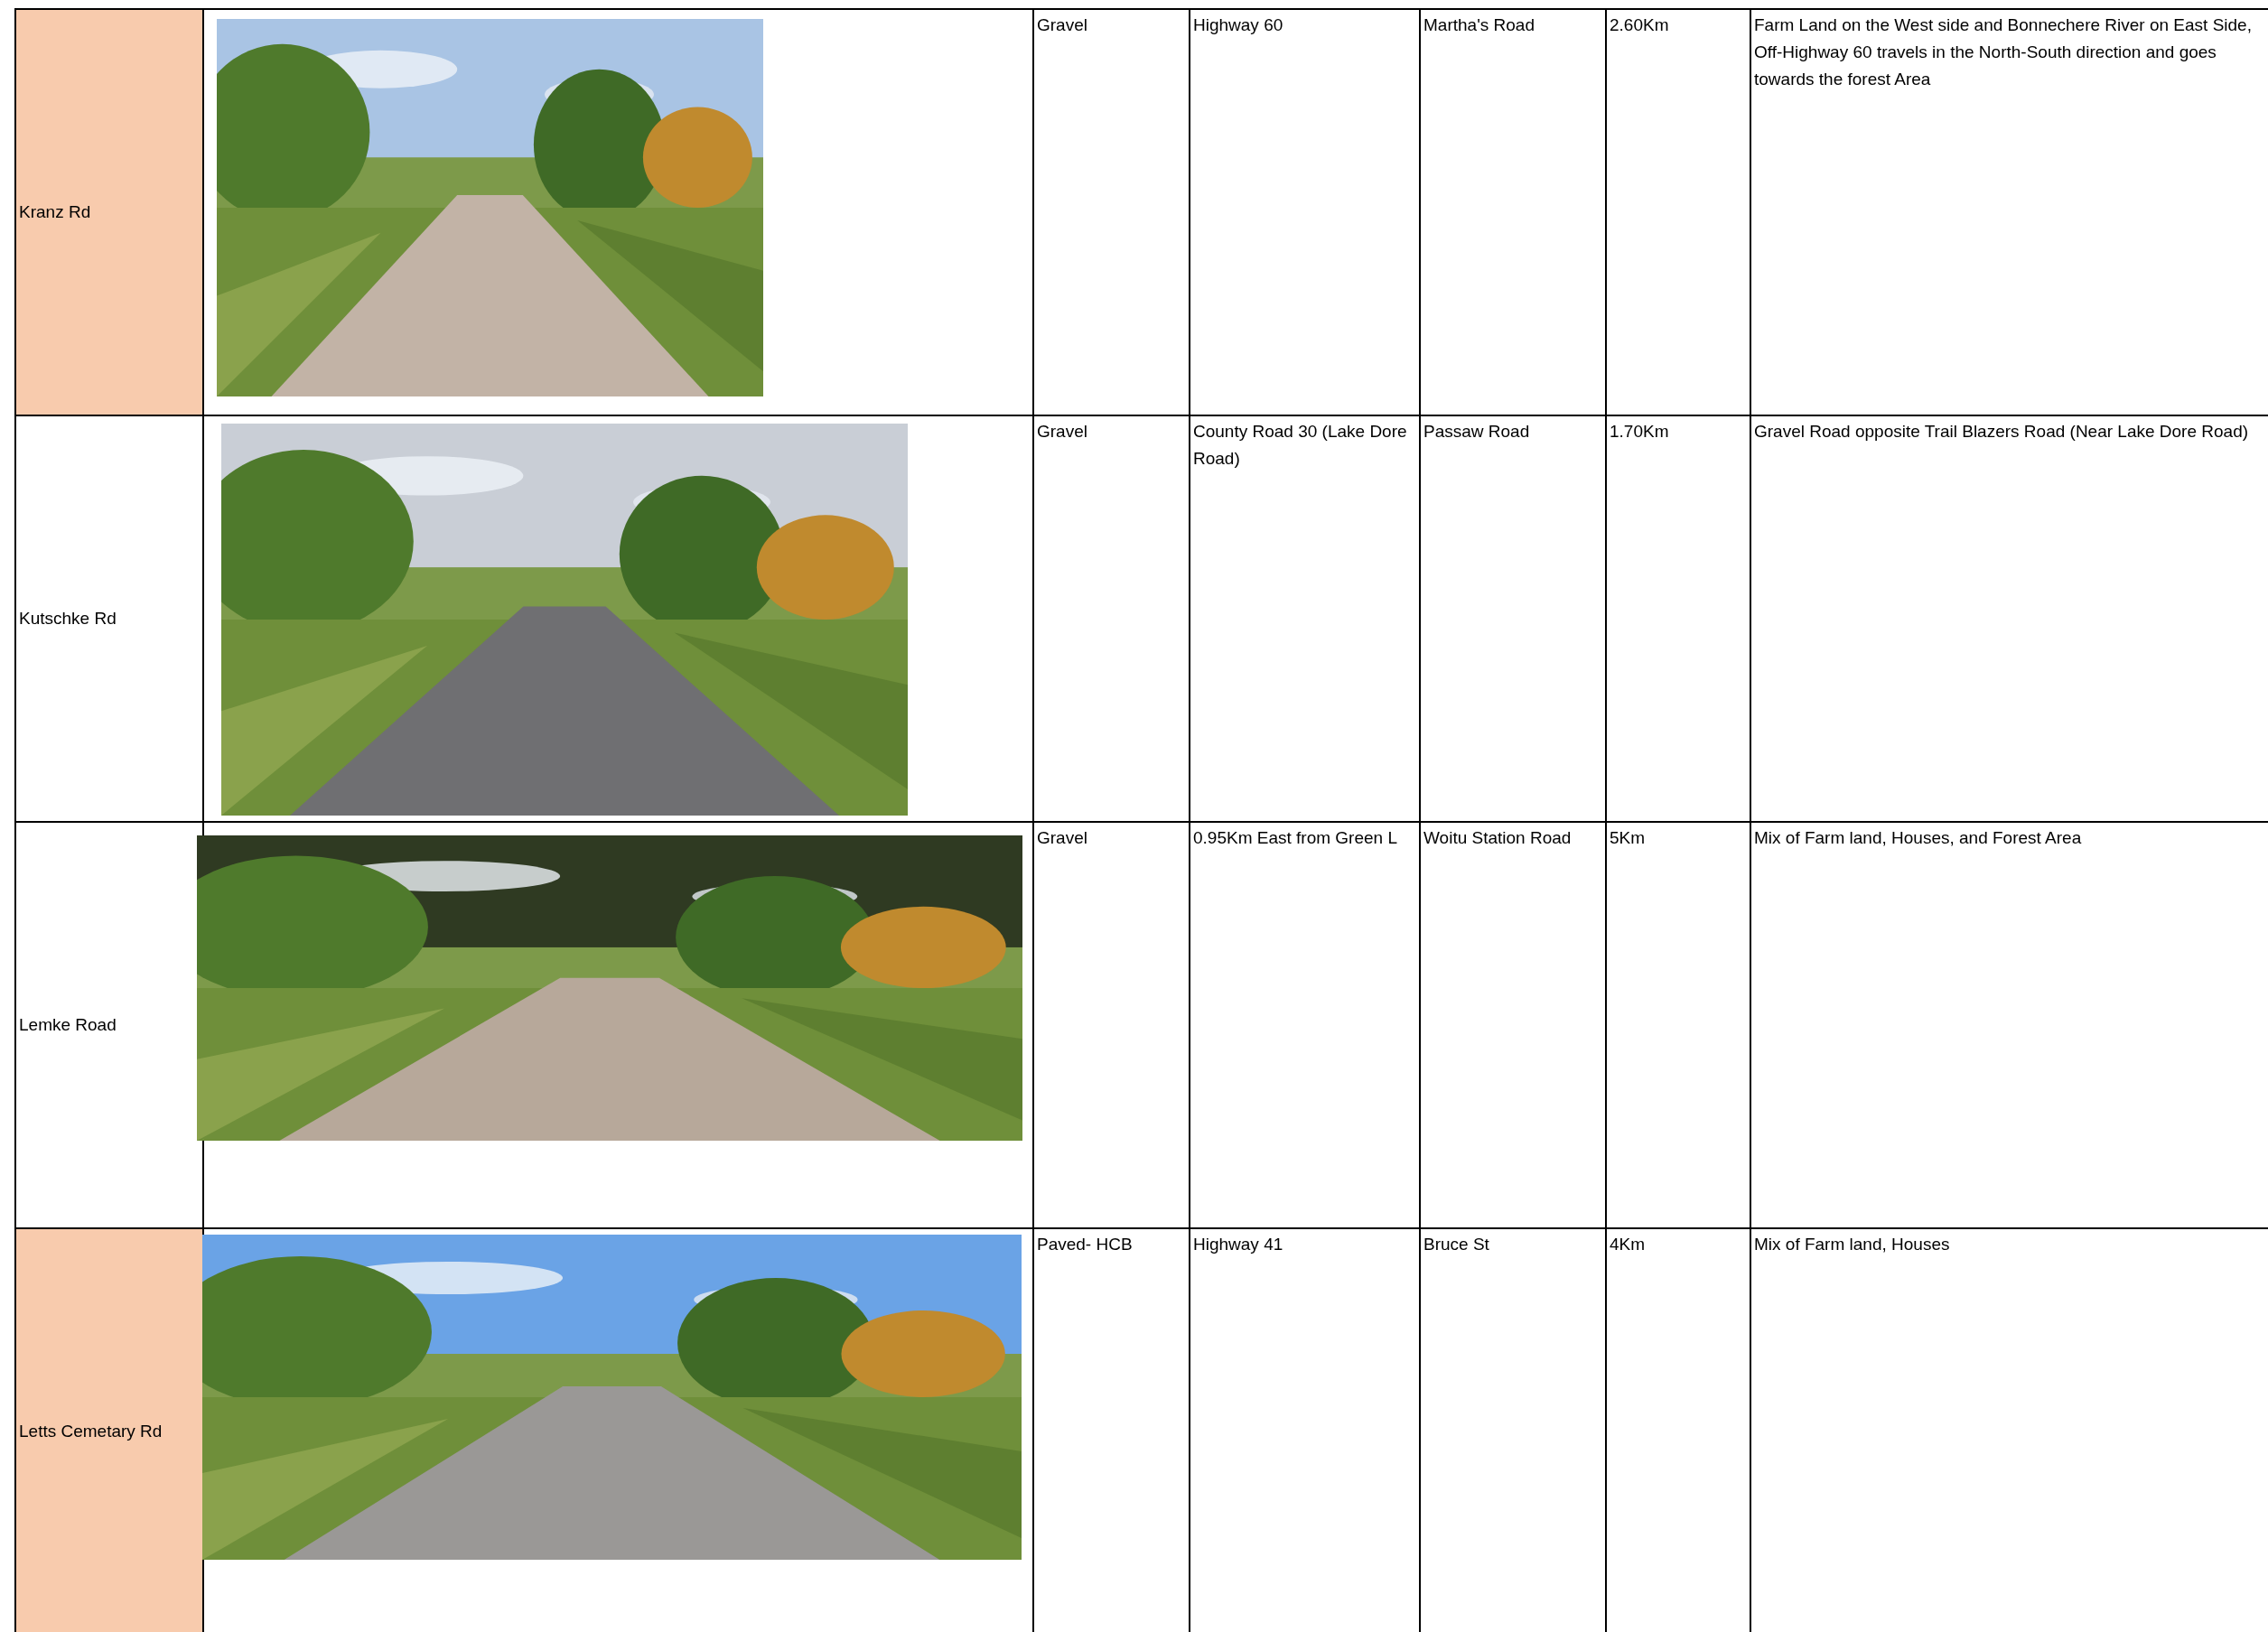 The height and width of the screenshot is (1632, 2268). Describe the element at coordinates (108, 1430) in the screenshot. I see `table-cell: Letts Cemetary Rd` at that location.